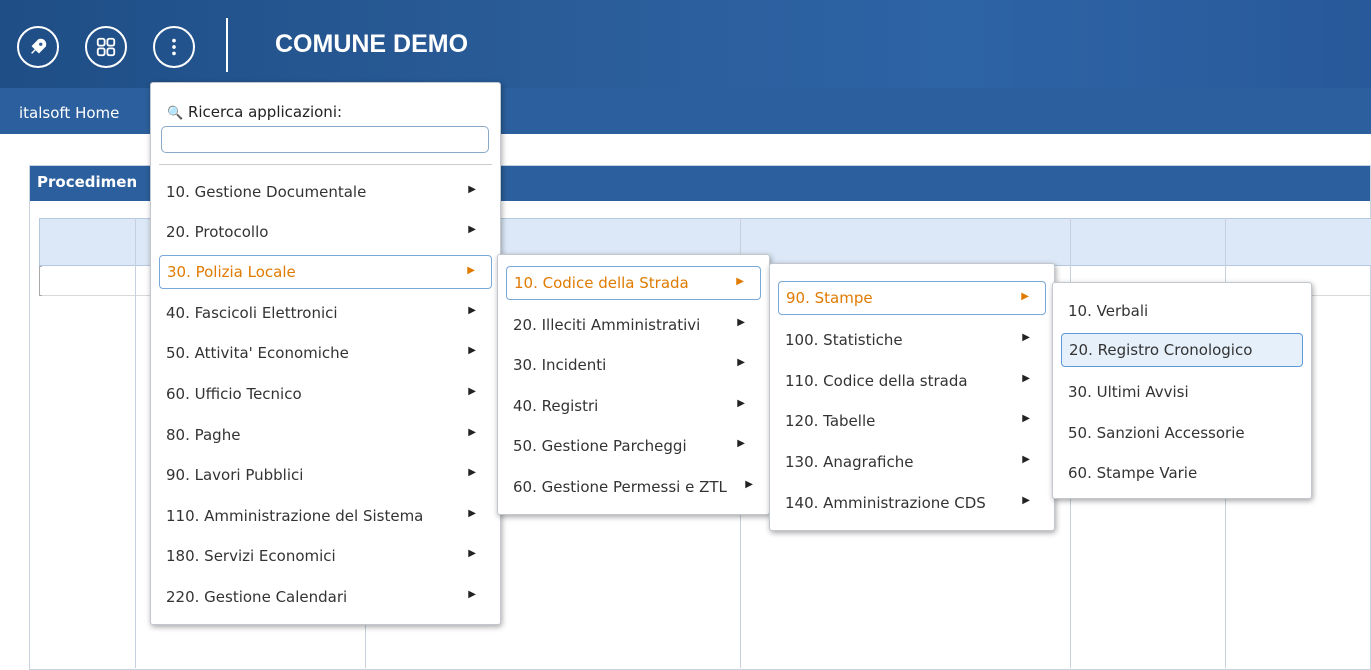 This screenshot has height=670, width=1371. Describe the element at coordinates (912, 381) in the screenshot. I see `menu-item-codice-strada-sub: 110. Codice della strada ▶` at that location.